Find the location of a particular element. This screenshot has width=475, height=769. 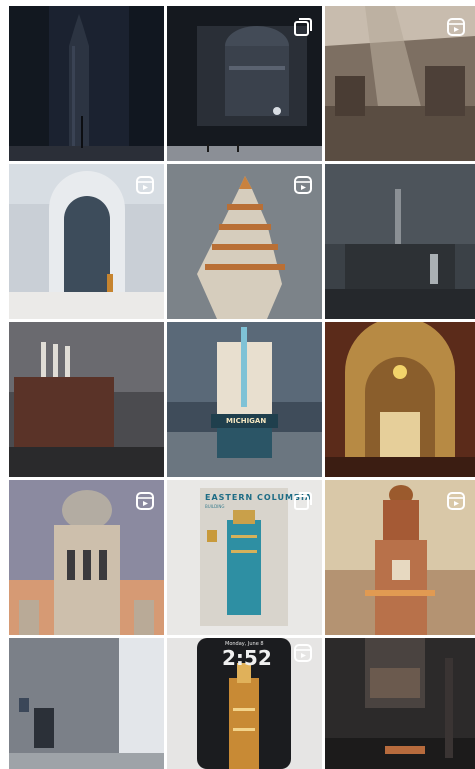

poster-subtitle: BUILDING is located at coordinates (215, 506).